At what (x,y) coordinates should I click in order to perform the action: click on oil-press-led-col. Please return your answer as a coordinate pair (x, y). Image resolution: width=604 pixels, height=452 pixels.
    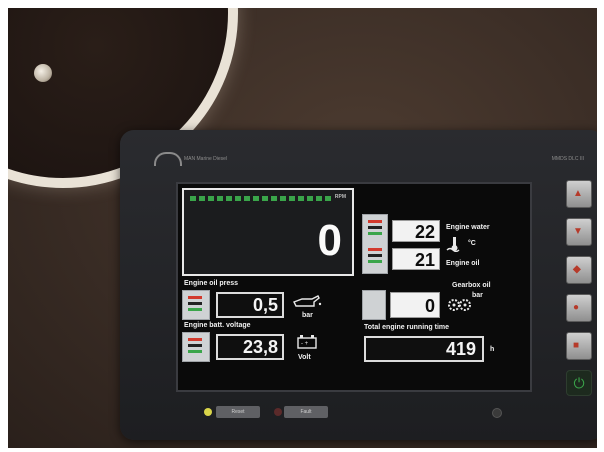
    Looking at the image, I should click on (195, 303).